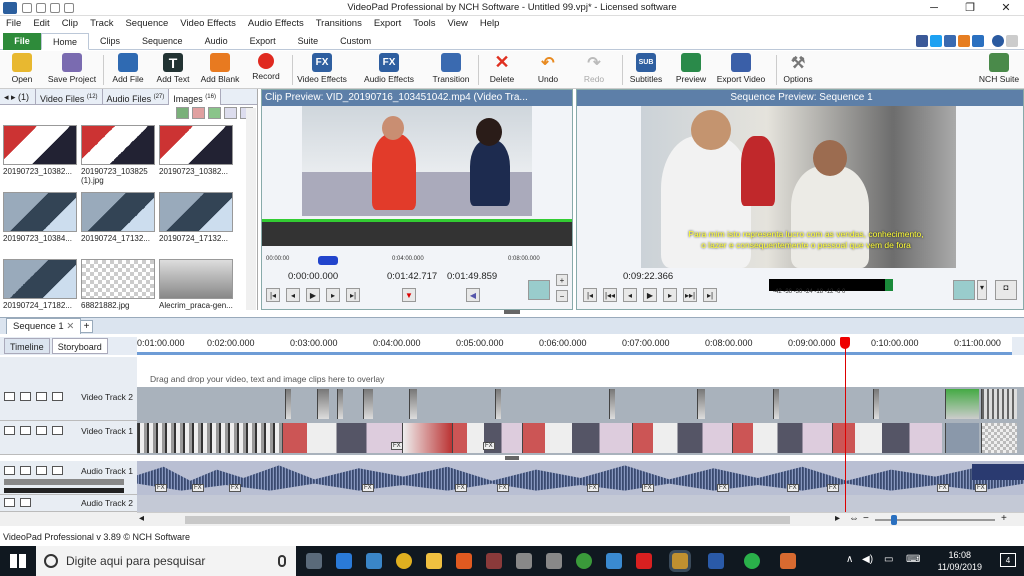  I want to click on menu-track: Track, so click(101, 23).